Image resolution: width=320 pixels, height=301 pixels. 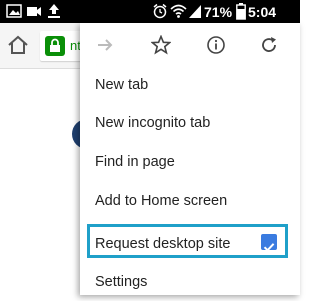 I want to click on upload-icon, so click(x=54, y=11).